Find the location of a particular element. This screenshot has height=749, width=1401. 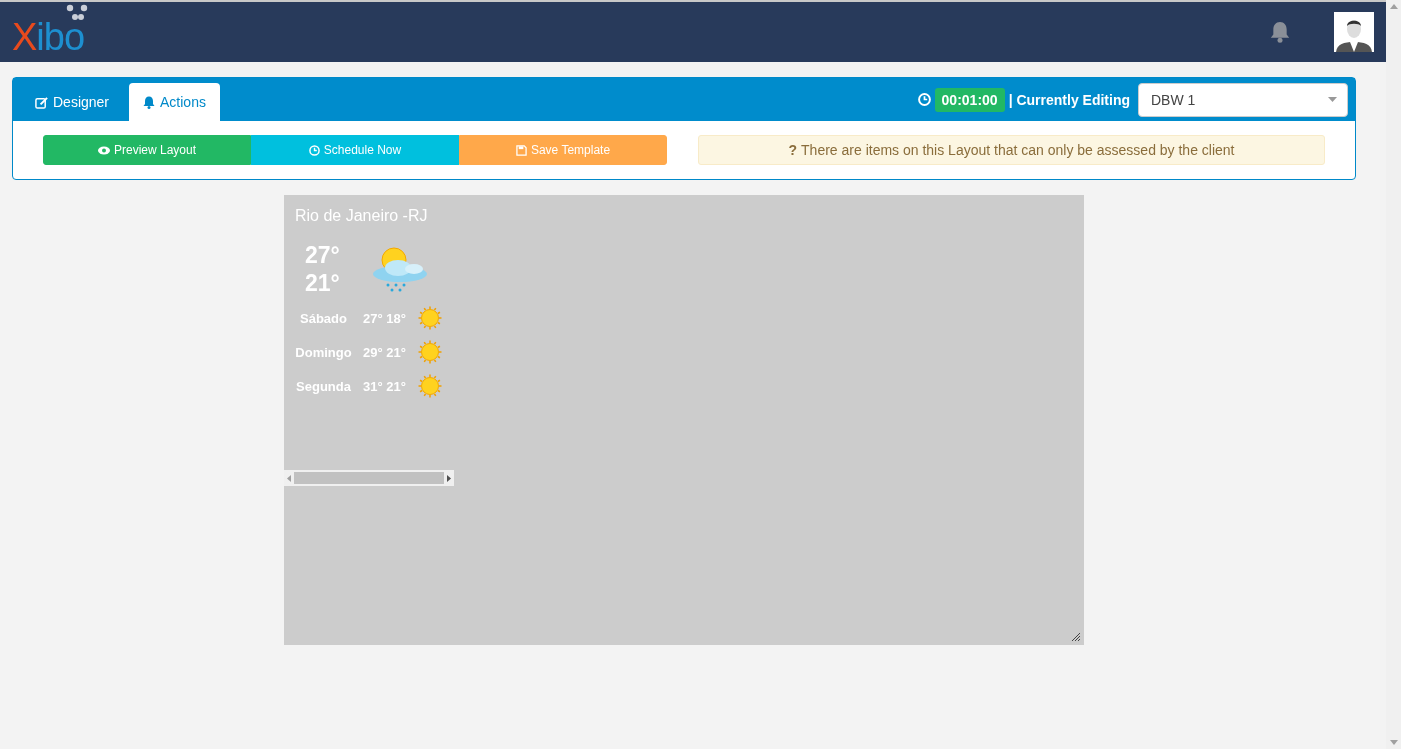

alert-text: There are items on this Layout that can only be assessed by the client is located at coordinates (1018, 150).